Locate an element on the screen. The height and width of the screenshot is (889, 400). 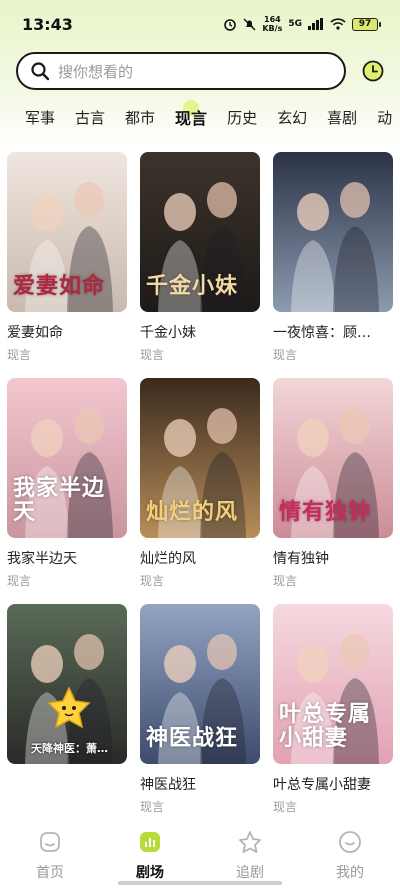
category-tab-7: 动 is located at coordinates (384, 117).